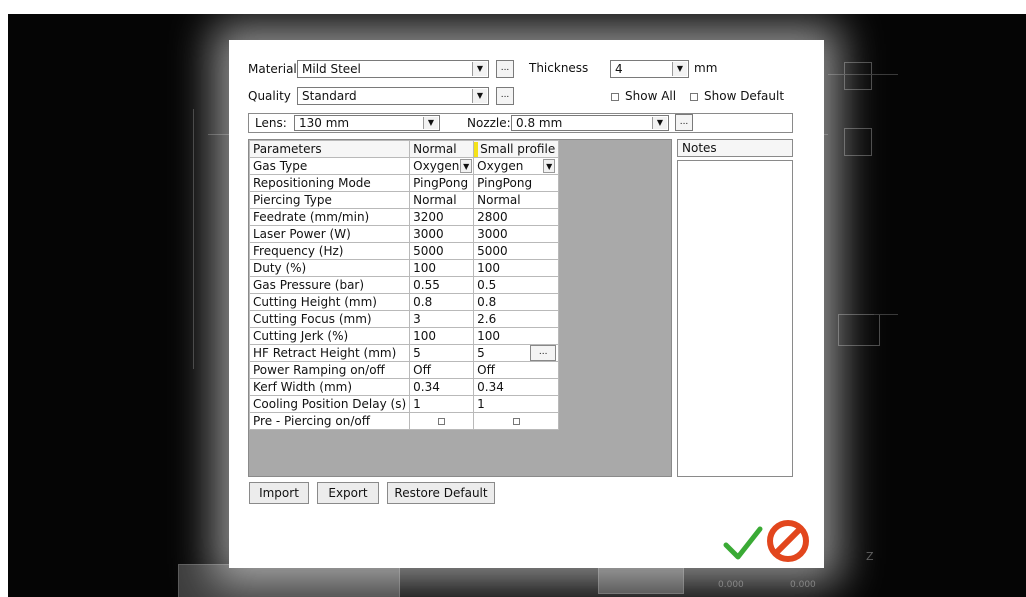 The image size is (1026, 597). Describe the element at coordinates (489, 123) in the screenshot. I see `nozzle-label: Nozzle:` at that location.